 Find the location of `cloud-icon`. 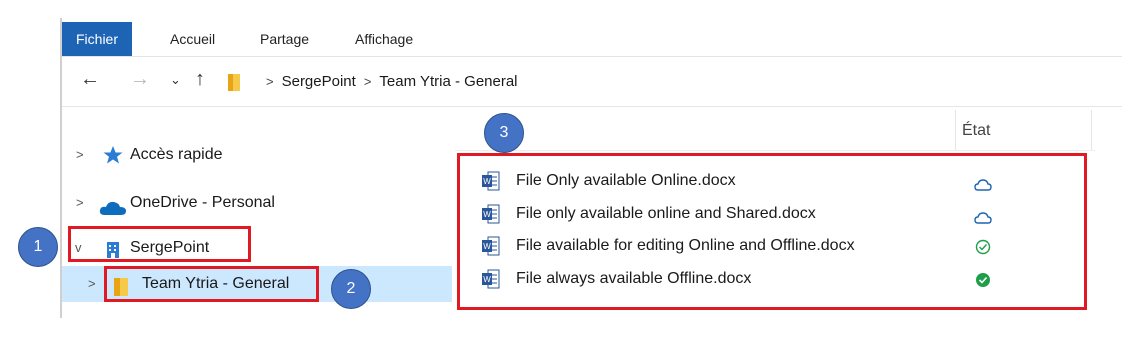

cloud-icon is located at coordinates (113, 205).